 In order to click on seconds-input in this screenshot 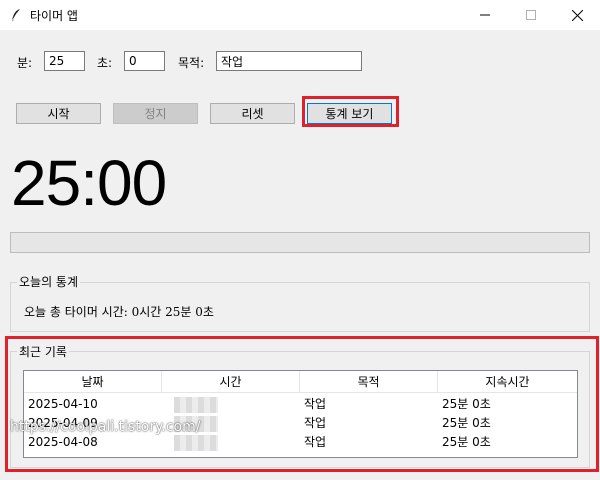, I will do `click(144, 61)`.